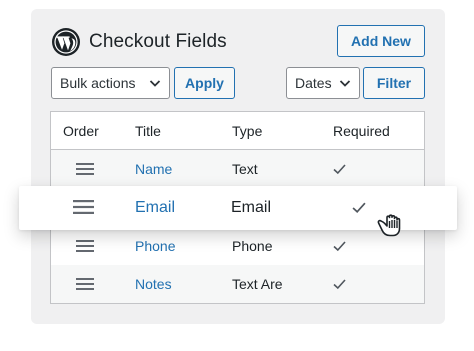 The image size is (474, 351). Describe the element at coordinates (247, 131) in the screenshot. I see `column-header-type: Type` at that location.